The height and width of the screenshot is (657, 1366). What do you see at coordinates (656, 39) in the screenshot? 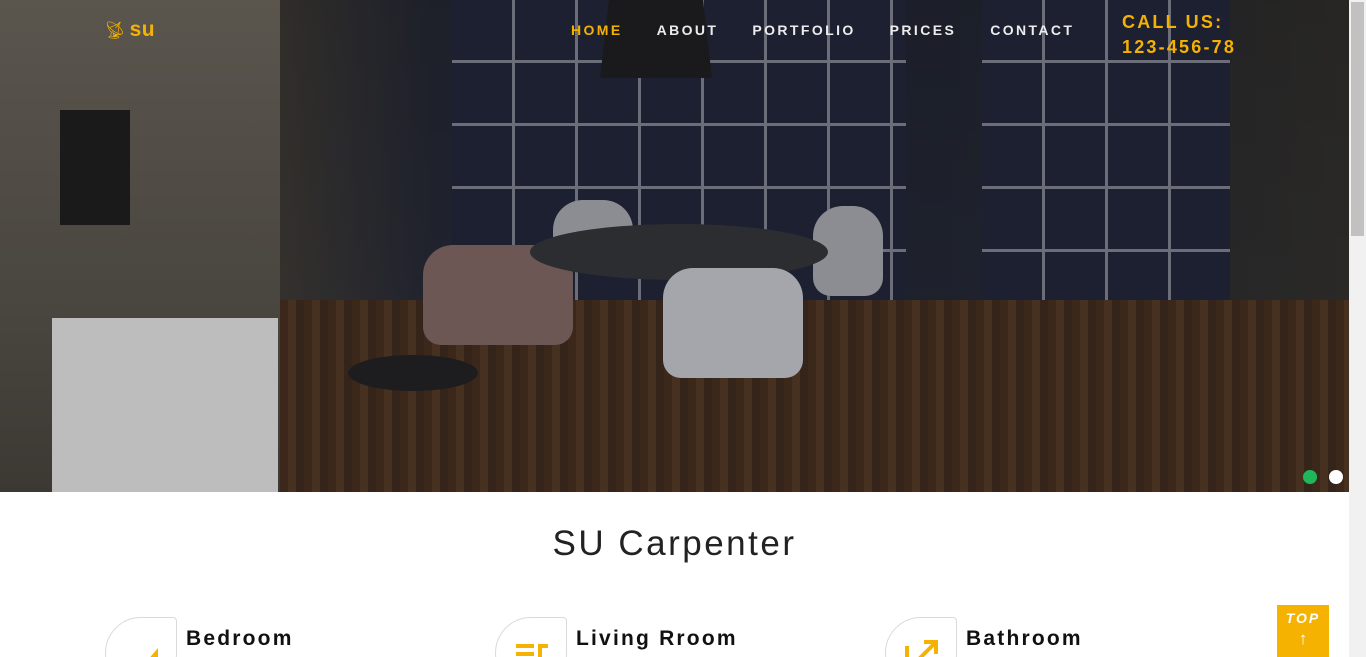
I see `hero-image-lamp` at bounding box center [656, 39].